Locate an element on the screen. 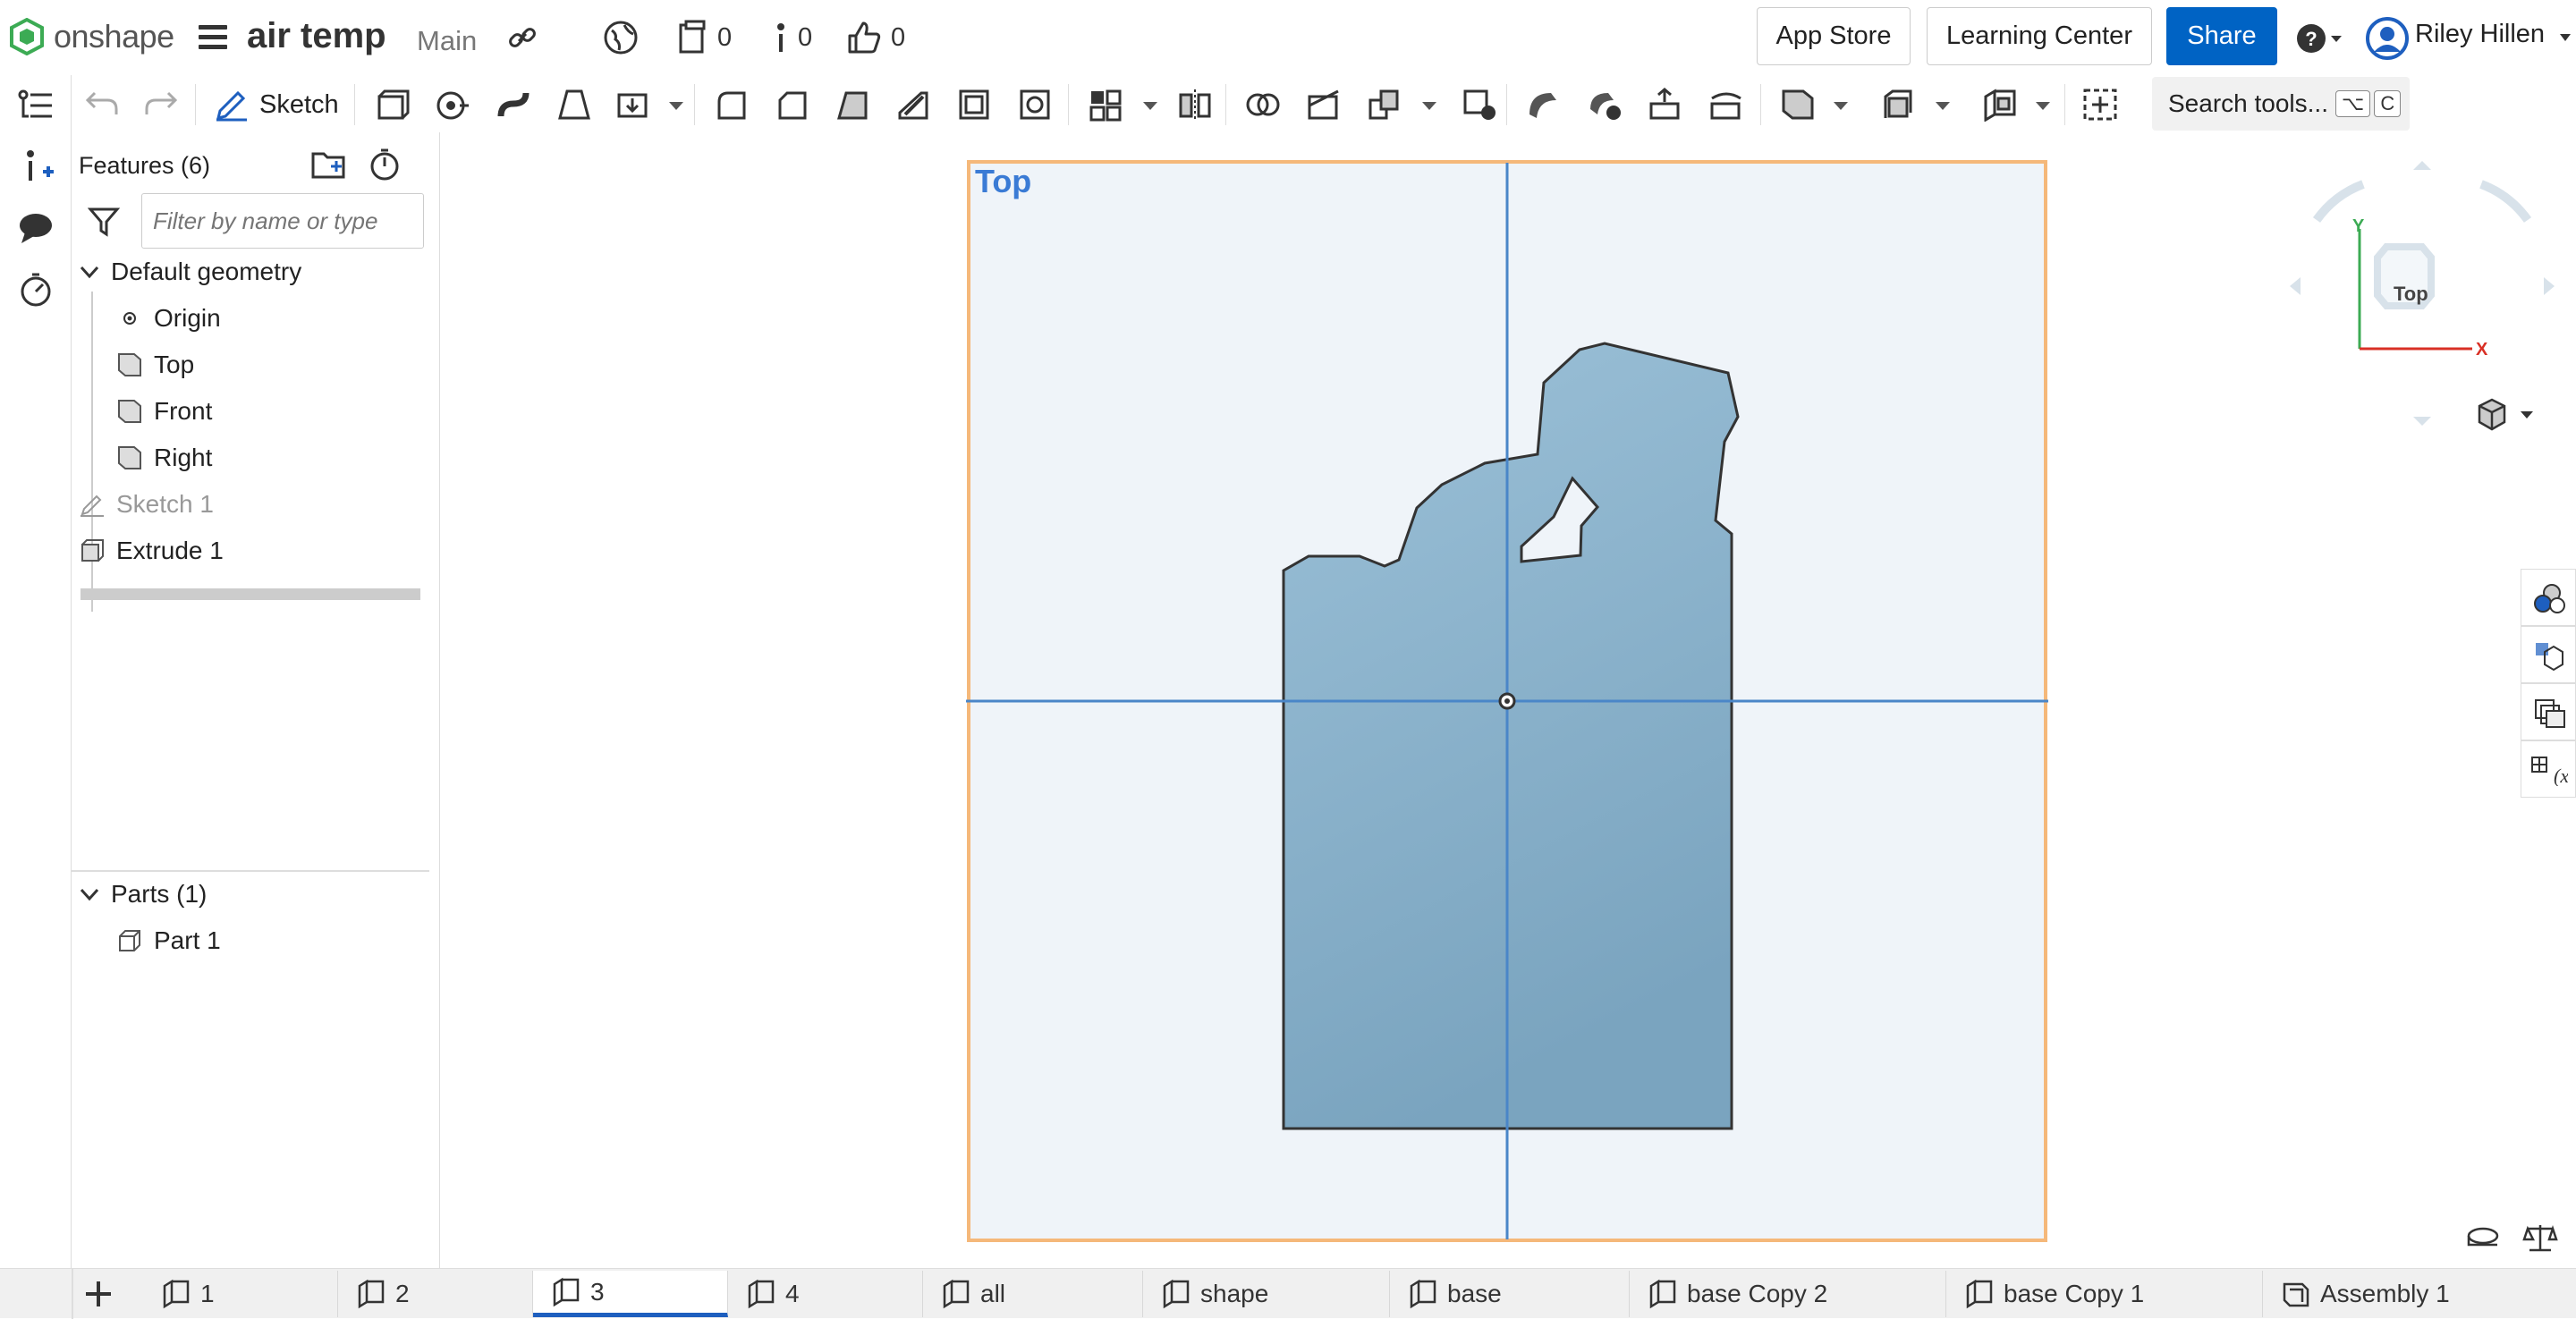 The width and height of the screenshot is (2576, 1319). default-geometry-group: Default geometry is located at coordinates (190, 272).